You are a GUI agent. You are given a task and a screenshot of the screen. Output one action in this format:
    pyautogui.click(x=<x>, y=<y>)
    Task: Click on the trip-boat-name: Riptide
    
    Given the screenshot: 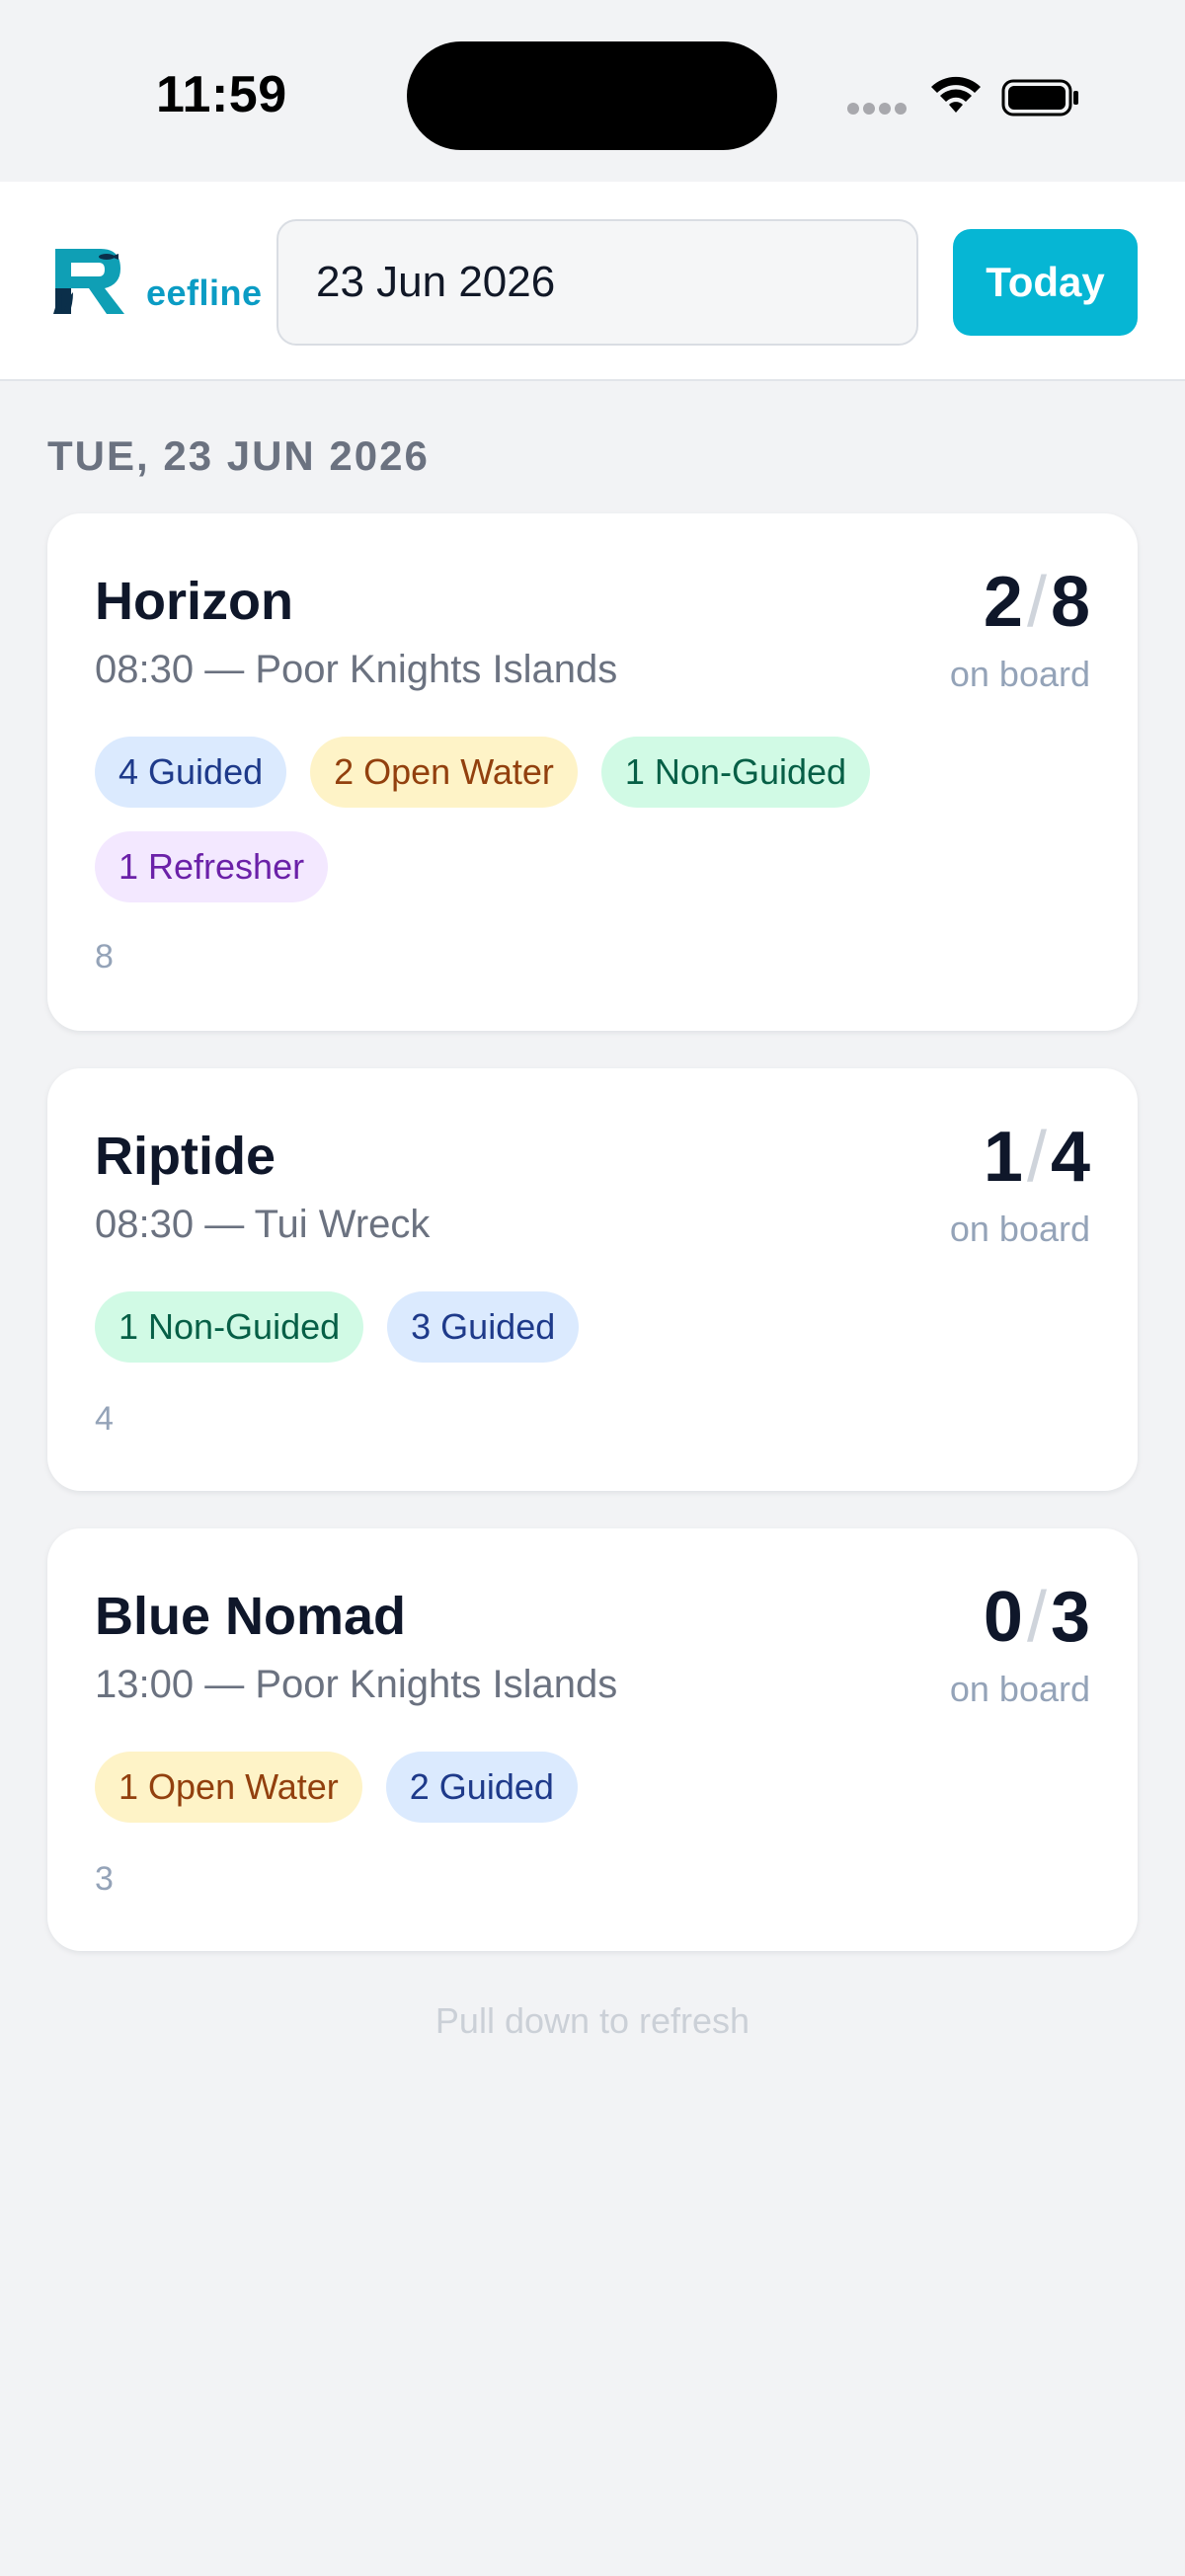 What is the action you would take?
    pyautogui.click(x=186, y=1156)
    